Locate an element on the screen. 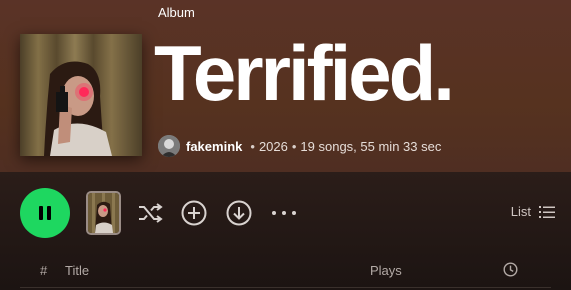  column-duration is located at coordinates (510, 271).